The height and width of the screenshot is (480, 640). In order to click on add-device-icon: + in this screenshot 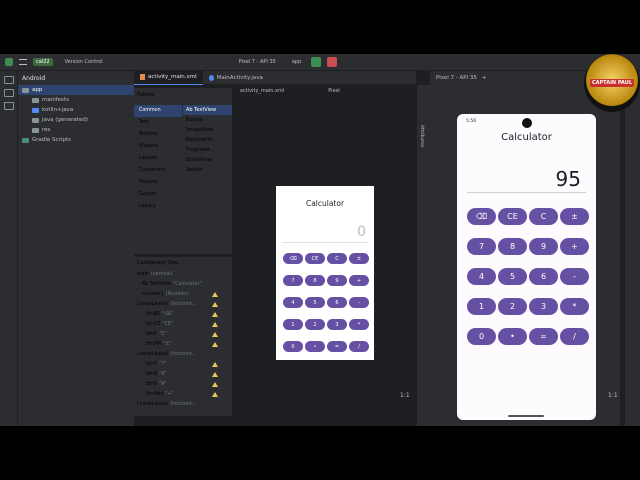, I will do `click(484, 78)`.